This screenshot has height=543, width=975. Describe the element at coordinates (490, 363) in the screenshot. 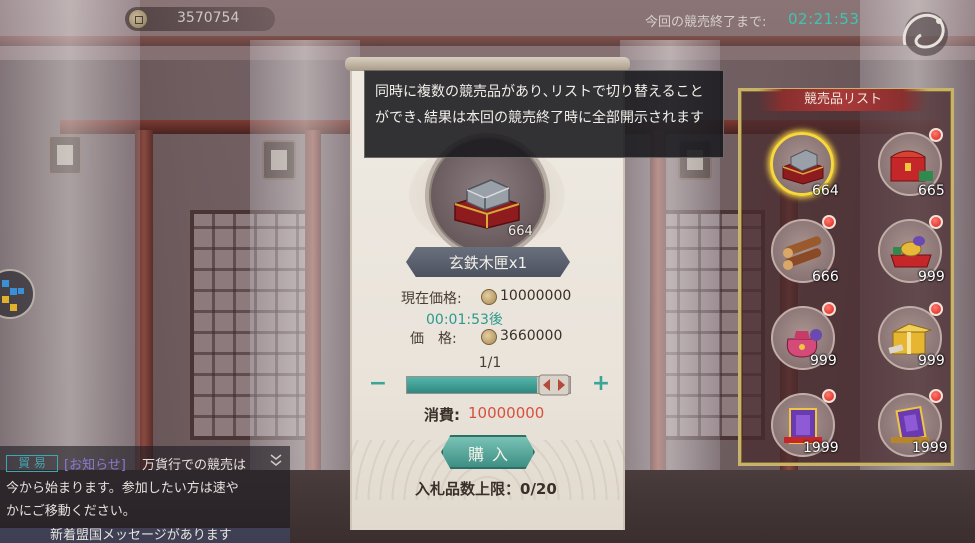

I see `page-indicator: 1/1` at that location.